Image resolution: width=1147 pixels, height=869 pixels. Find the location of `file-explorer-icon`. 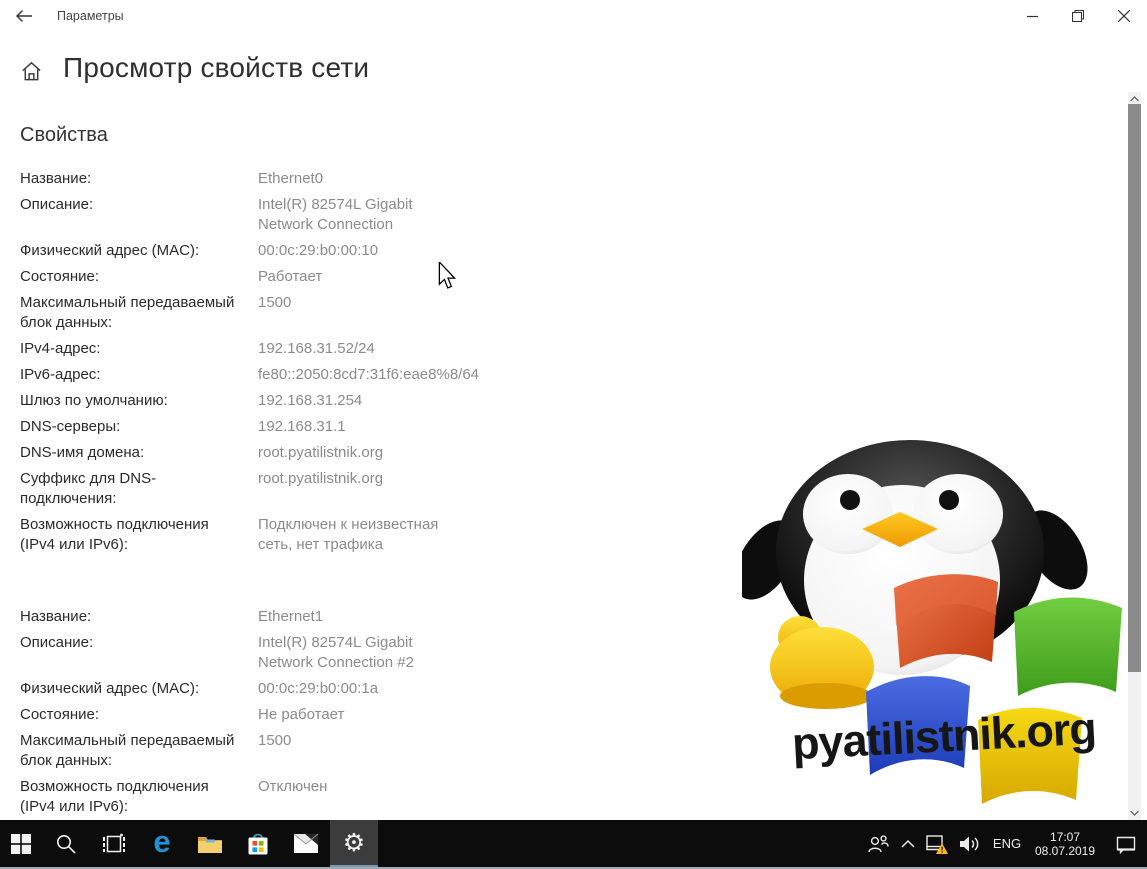

file-explorer-icon is located at coordinates (210, 844).